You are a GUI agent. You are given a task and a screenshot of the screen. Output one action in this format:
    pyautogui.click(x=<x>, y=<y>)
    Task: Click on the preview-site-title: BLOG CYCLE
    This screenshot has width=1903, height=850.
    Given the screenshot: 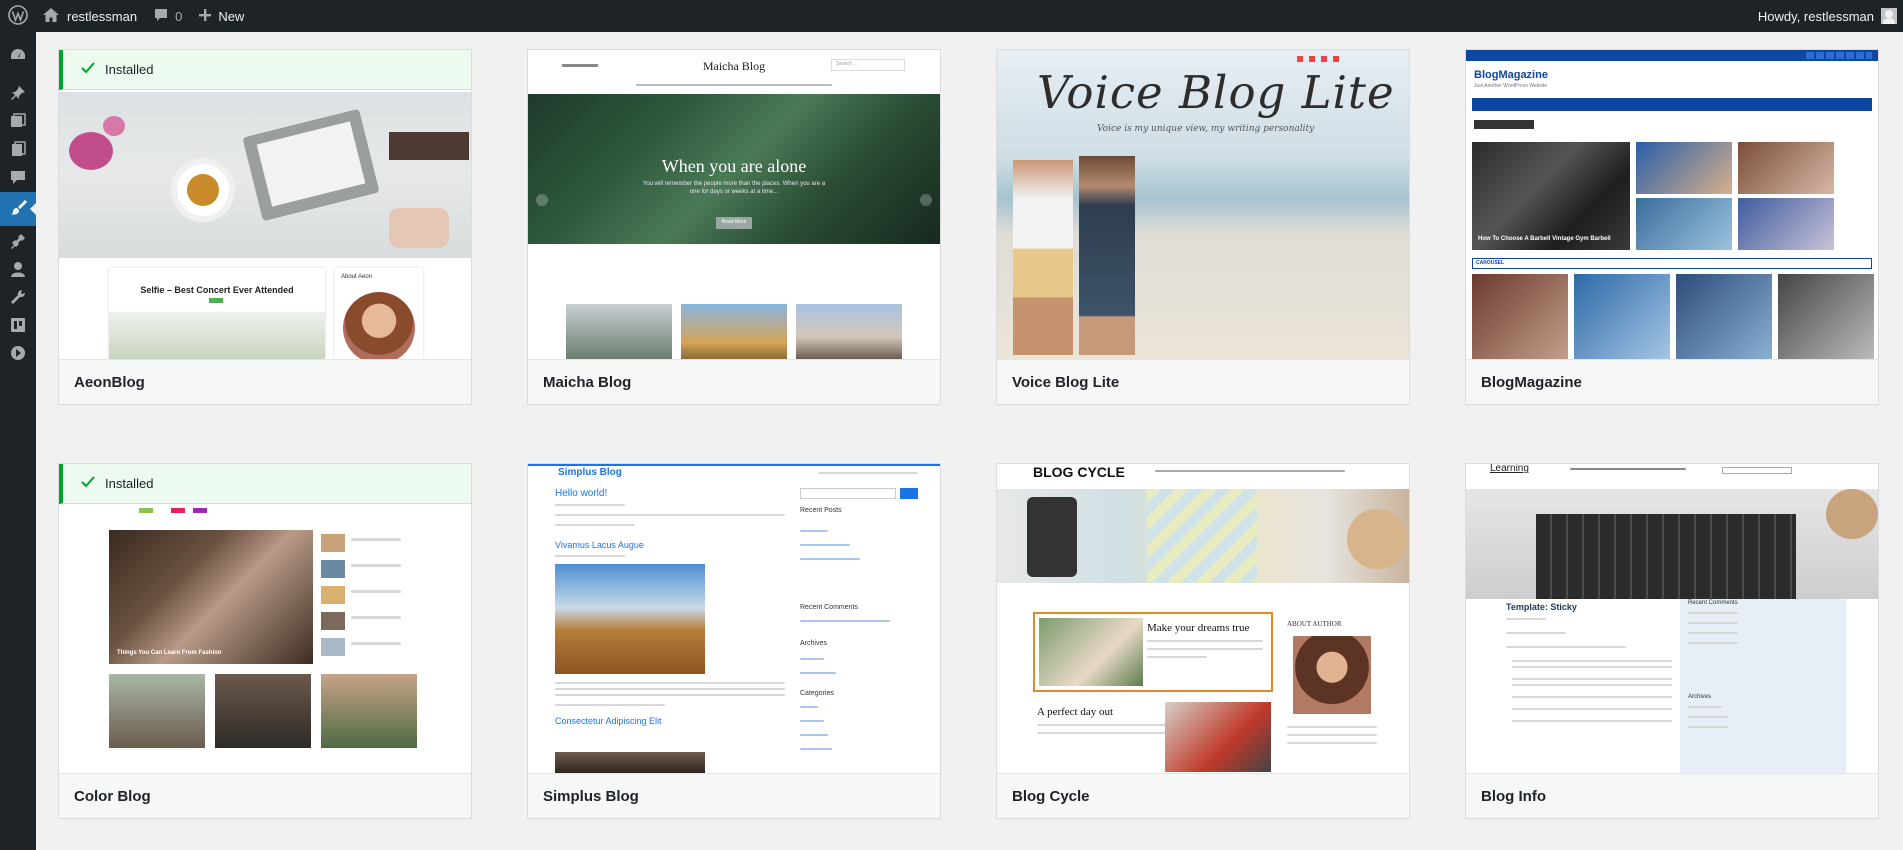 What is the action you would take?
    pyautogui.click(x=1079, y=472)
    